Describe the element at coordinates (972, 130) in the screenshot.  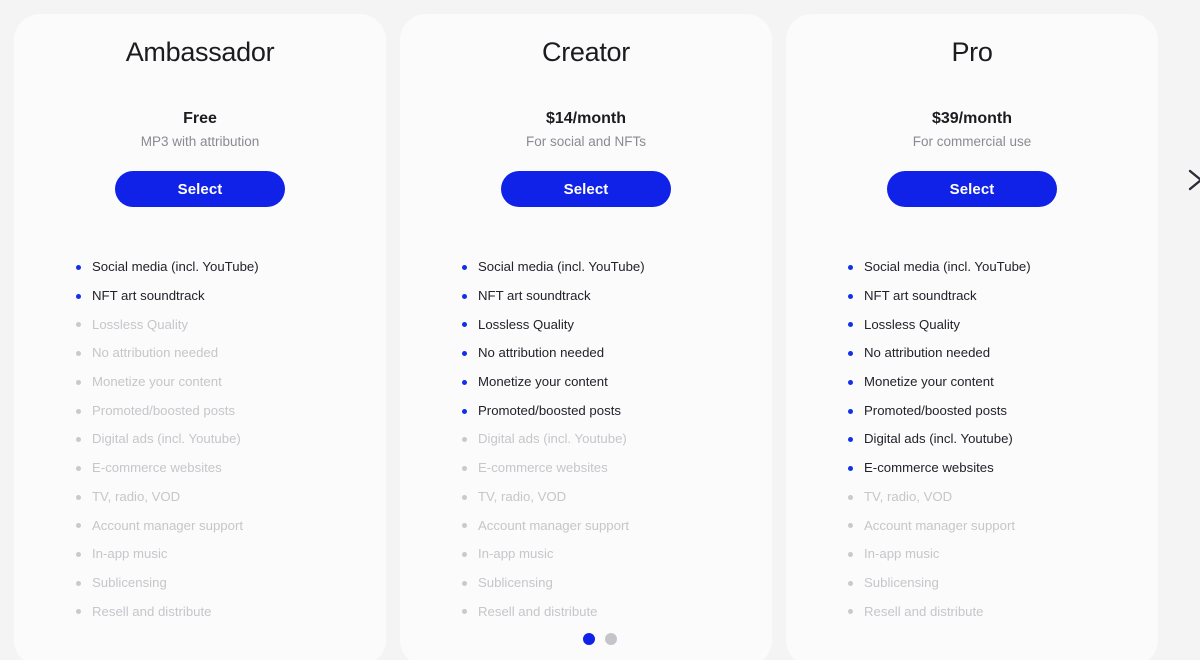
I see `plan-price-block: $39/month For commercial use` at that location.